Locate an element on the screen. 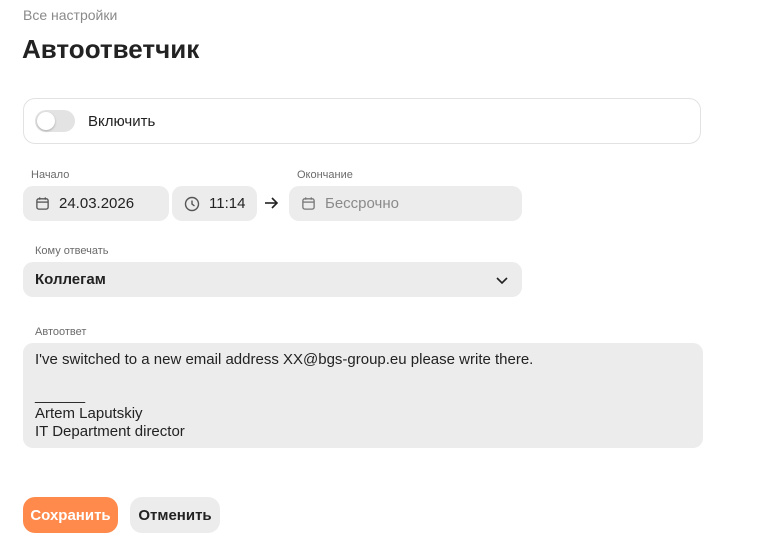 This screenshot has height=555, width=771. autoreply-line: IT Department director is located at coordinates (110, 431).